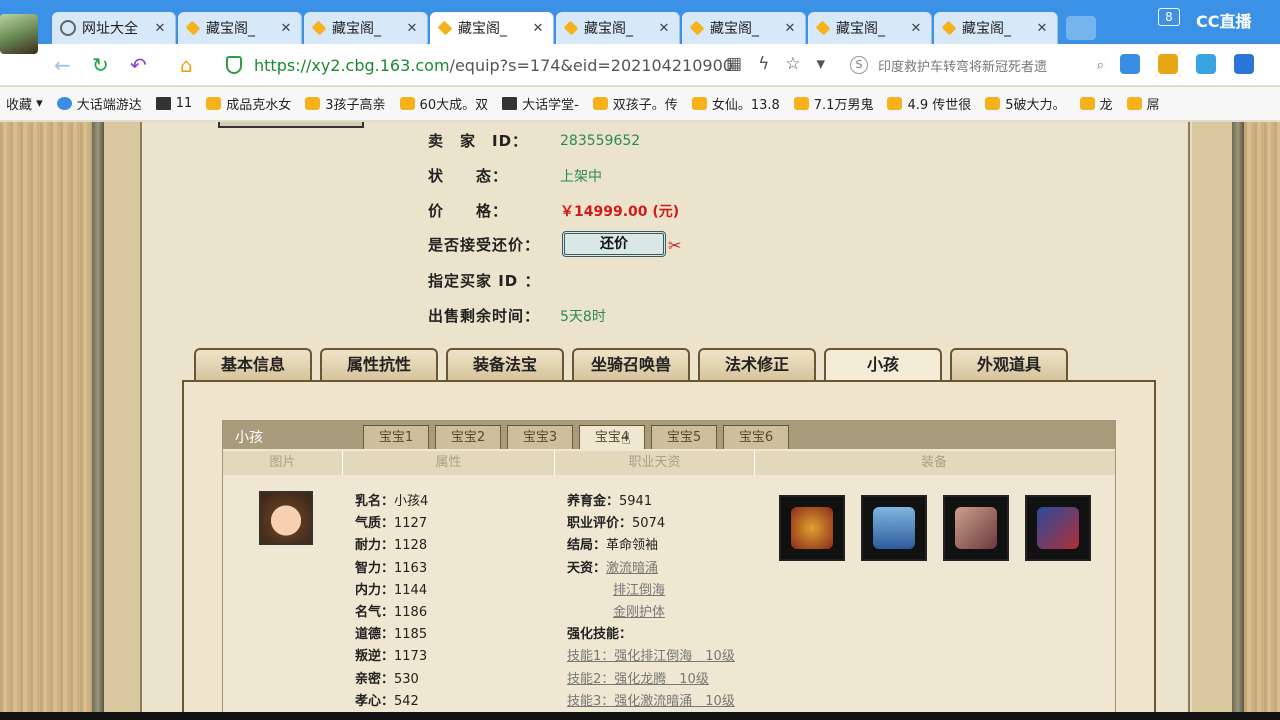 The height and width of the screenshot is (720, 1280). I want to click on tab-baby-5: 宝宝5, so click(684, 437).